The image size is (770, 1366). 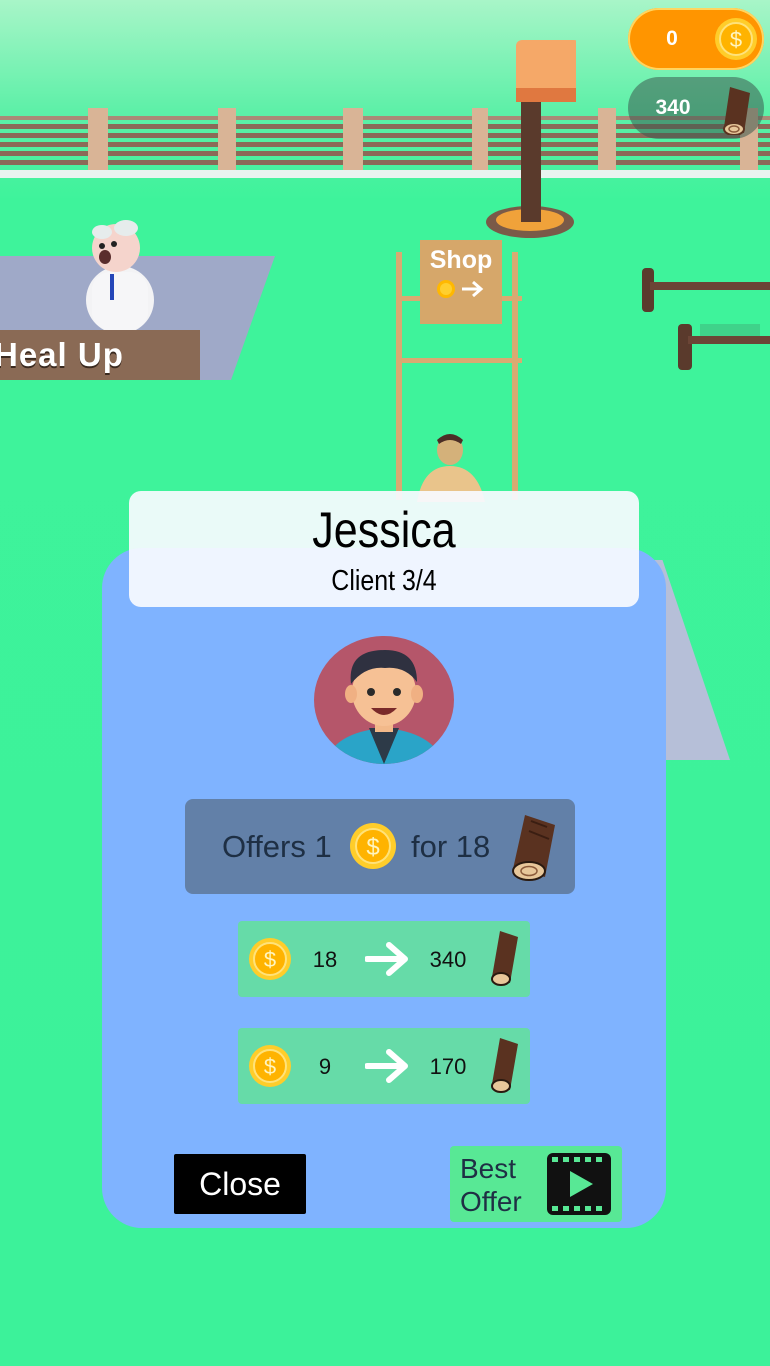 I want to click on trade-option: $ 9 170, so click(x=384, y=1066).